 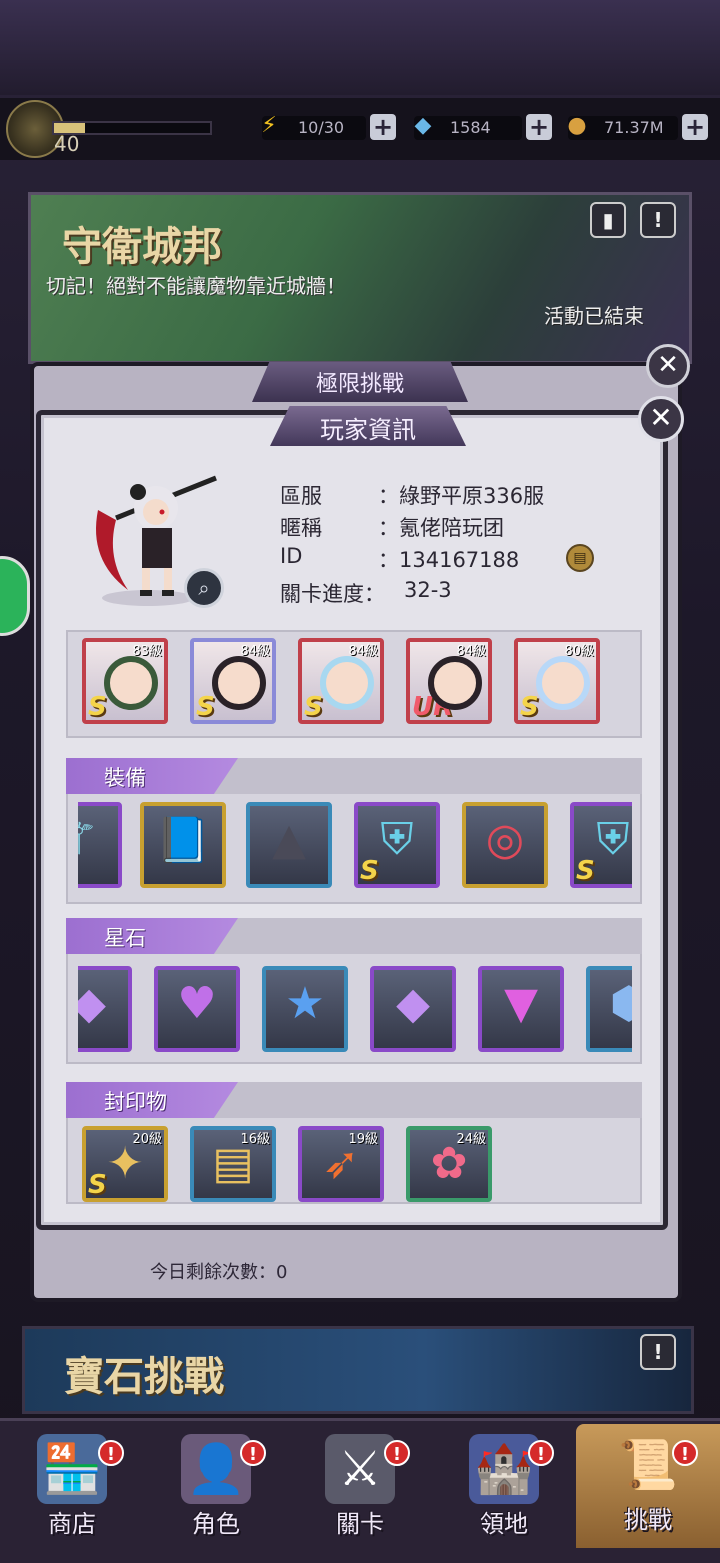 What do you see at coordinates (72, 1469) in the screenshot?
I see `shop-icon: 🏪` at bounding box center [72, 1469].